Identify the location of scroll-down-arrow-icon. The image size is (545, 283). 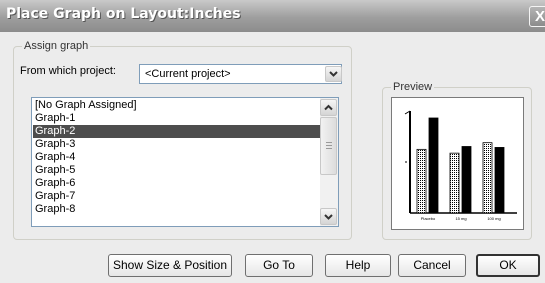
(328, 217).